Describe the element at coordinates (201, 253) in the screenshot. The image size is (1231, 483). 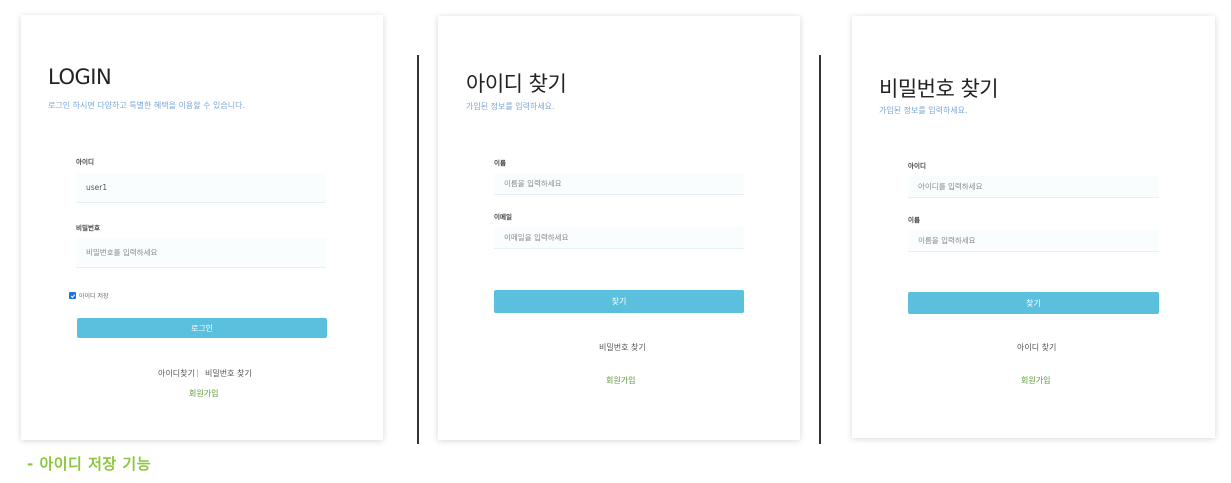
I see `password-input: 비밀번호를 입력하세요` at that location.